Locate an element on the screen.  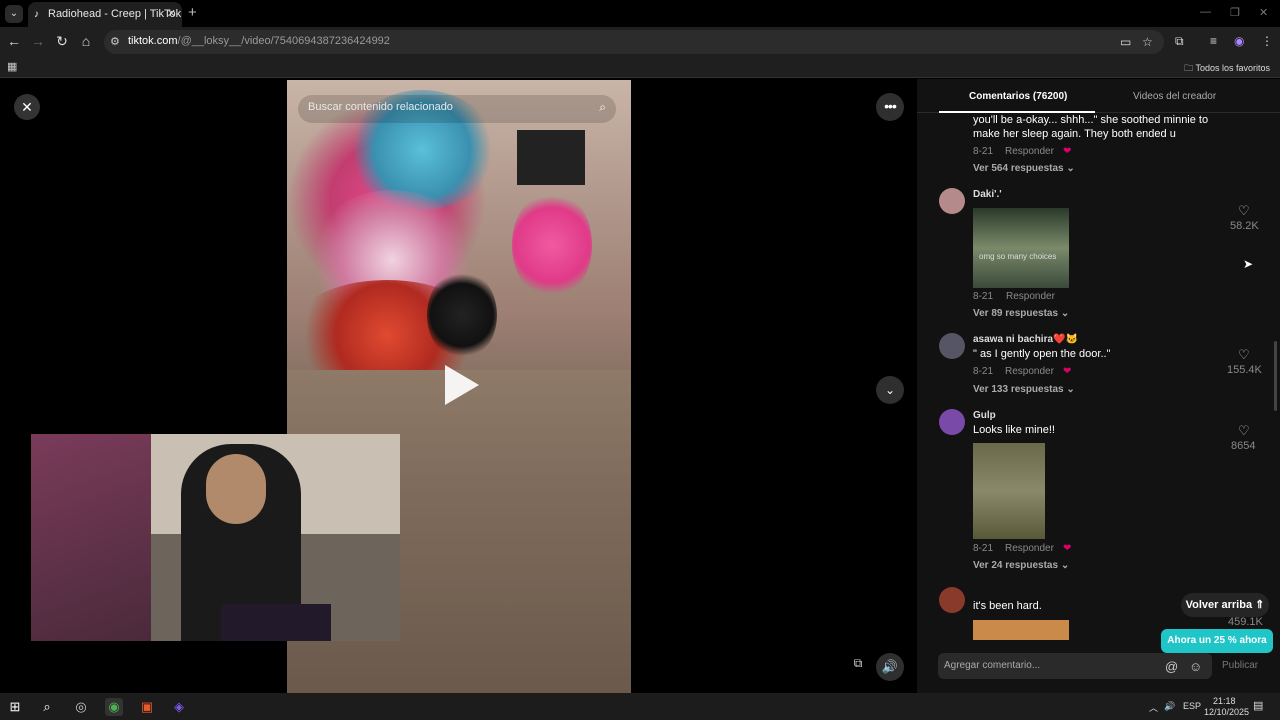
comment-text: " as I gently open the door.." is located at coordinates (1042, 354).